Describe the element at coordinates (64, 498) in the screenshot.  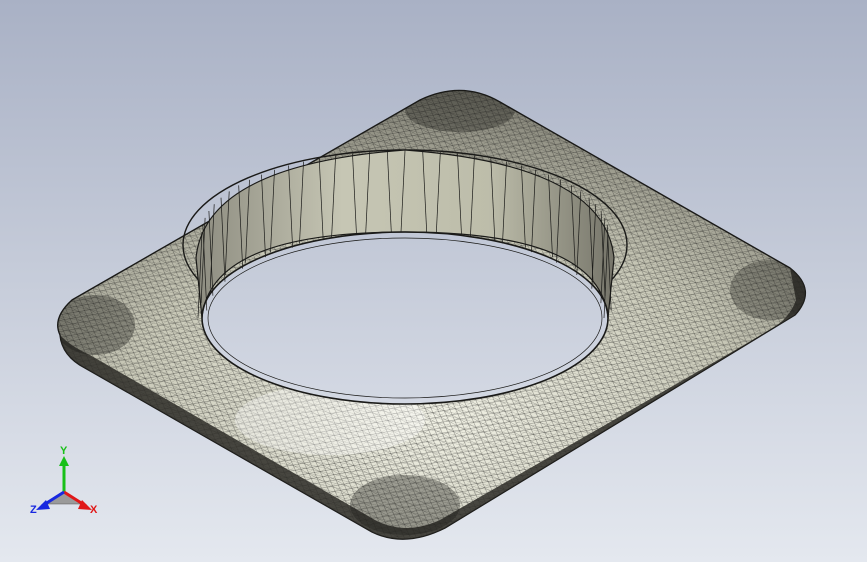
I see `triad-base` at that location.